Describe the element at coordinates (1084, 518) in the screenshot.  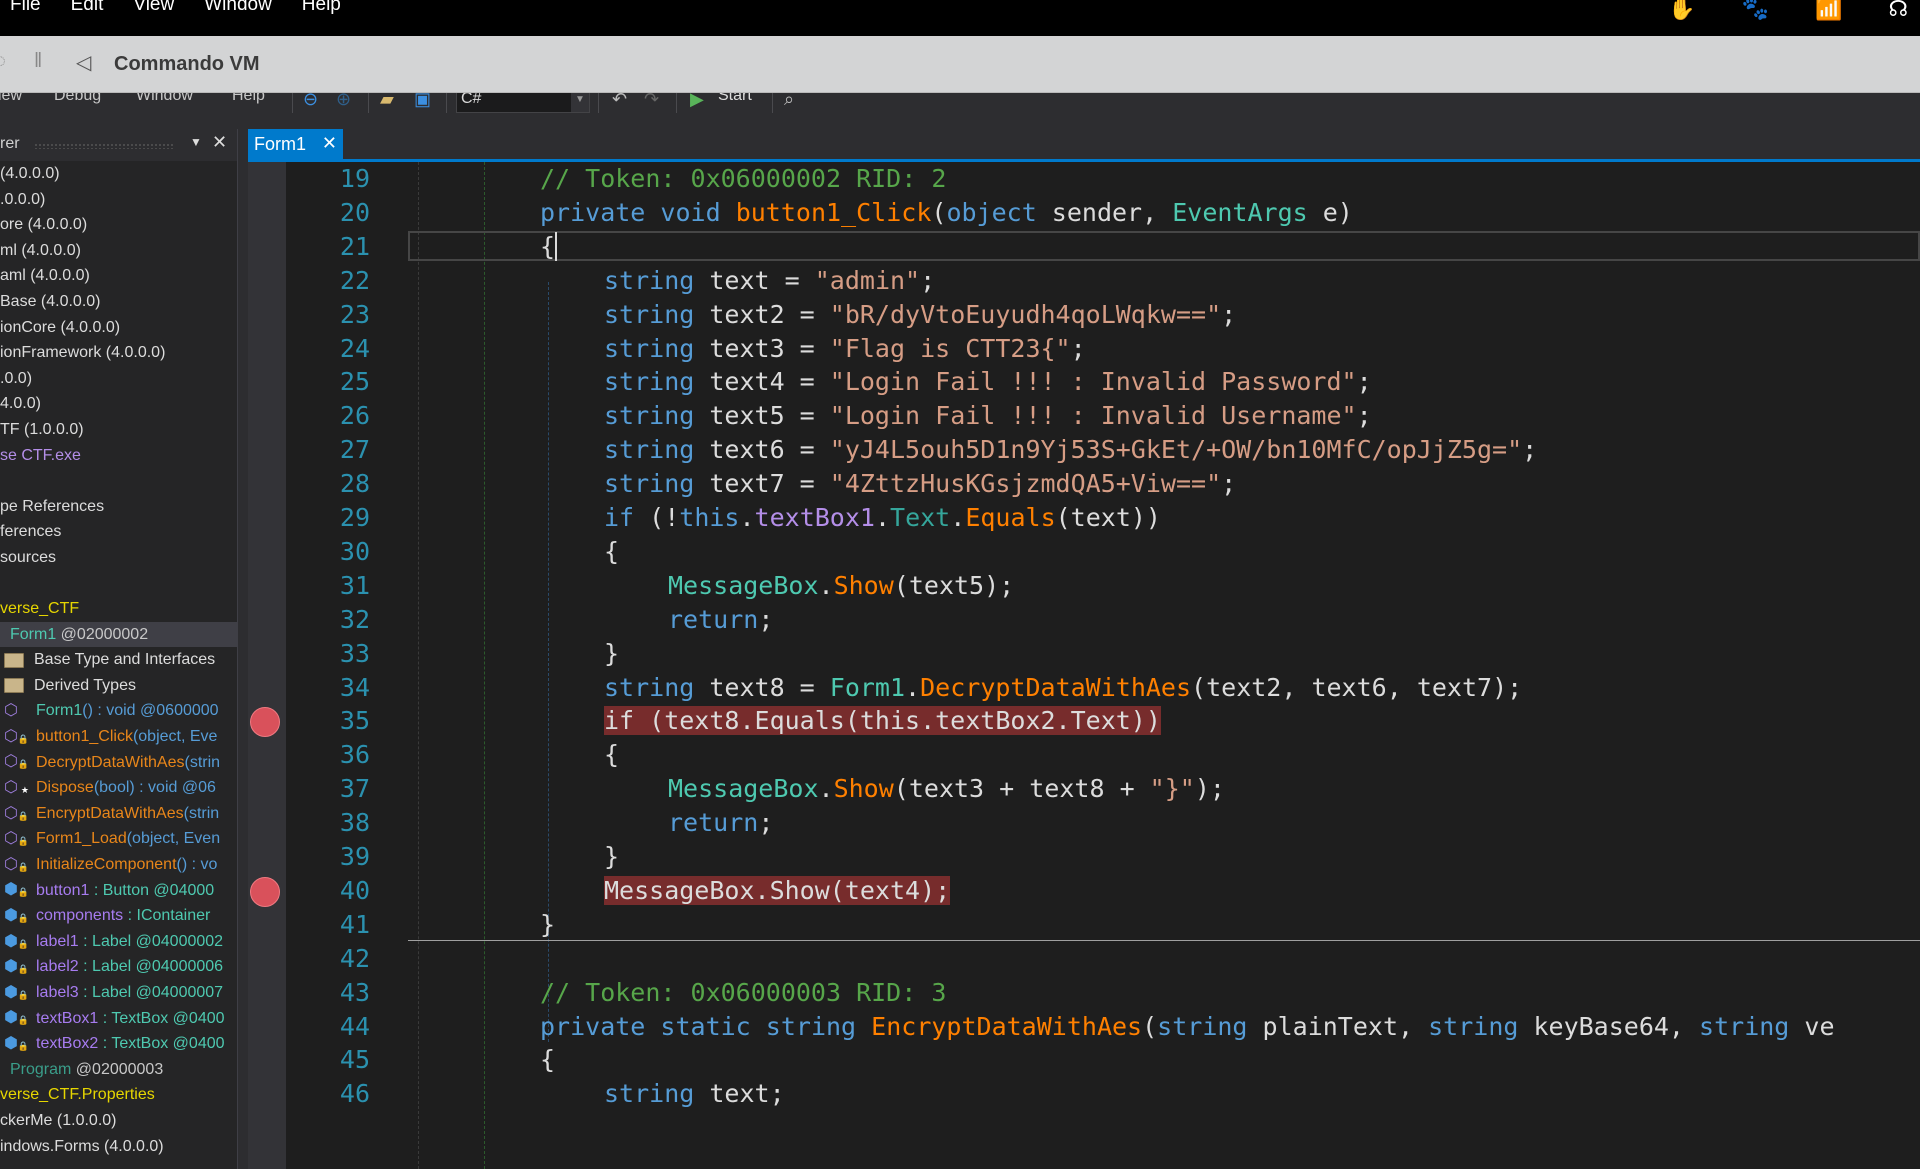
I see `code-line: 29 if (!this.textBox1.Text.Equals(text))` at that location.